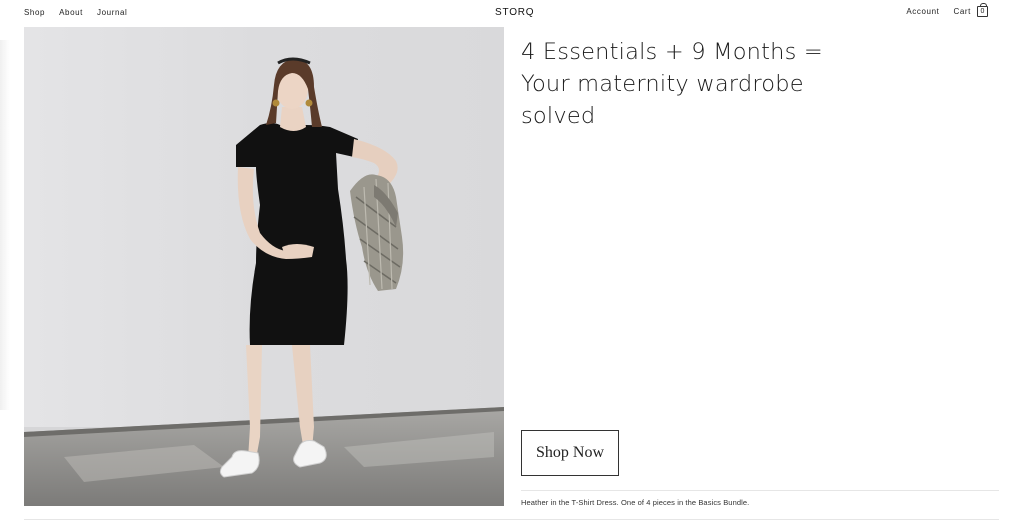 This screenshot has width=1024, height=524. Describe the element at coordinates (570, 453) in the screenshot. I see `shop-now-button: Shop Now` at that location.